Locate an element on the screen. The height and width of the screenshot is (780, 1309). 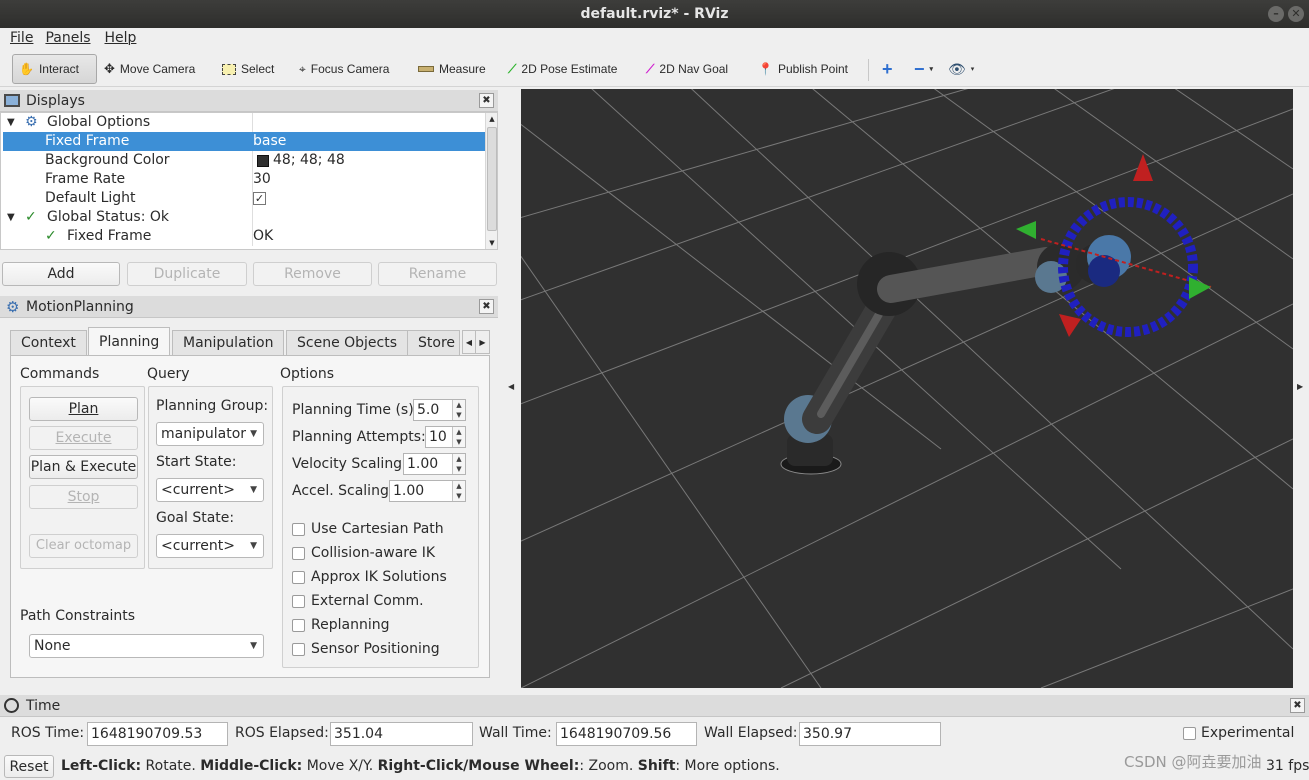
chevron-down-icon: ▼ is located at coordinates (253, 434).